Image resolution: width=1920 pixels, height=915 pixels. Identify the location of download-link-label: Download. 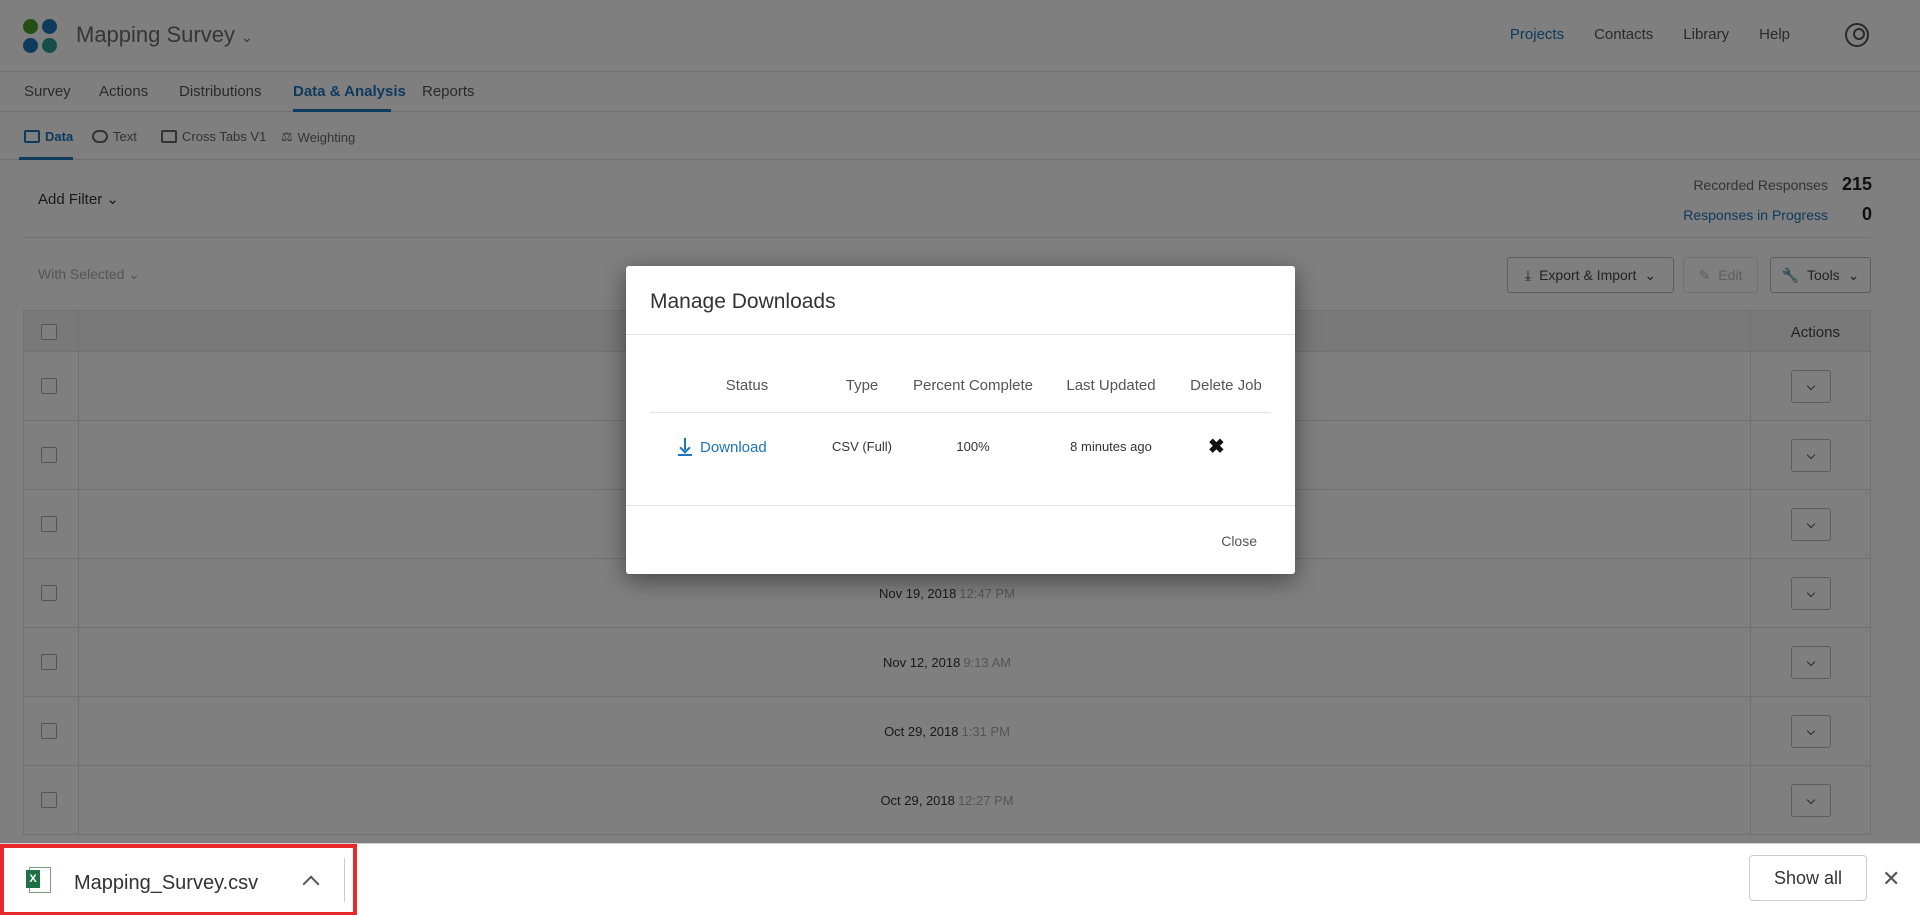
(733, 447).